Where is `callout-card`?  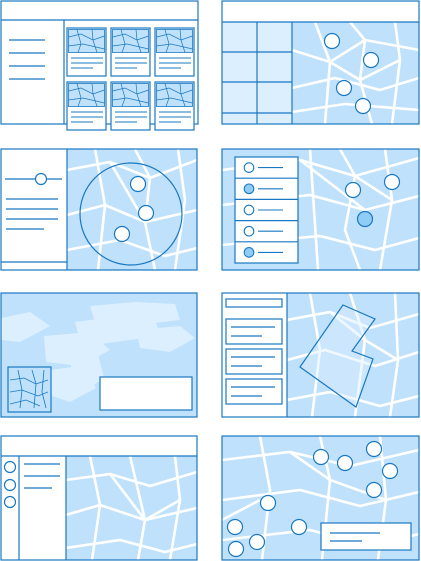
callout-card is located at coordinates (366, 536).